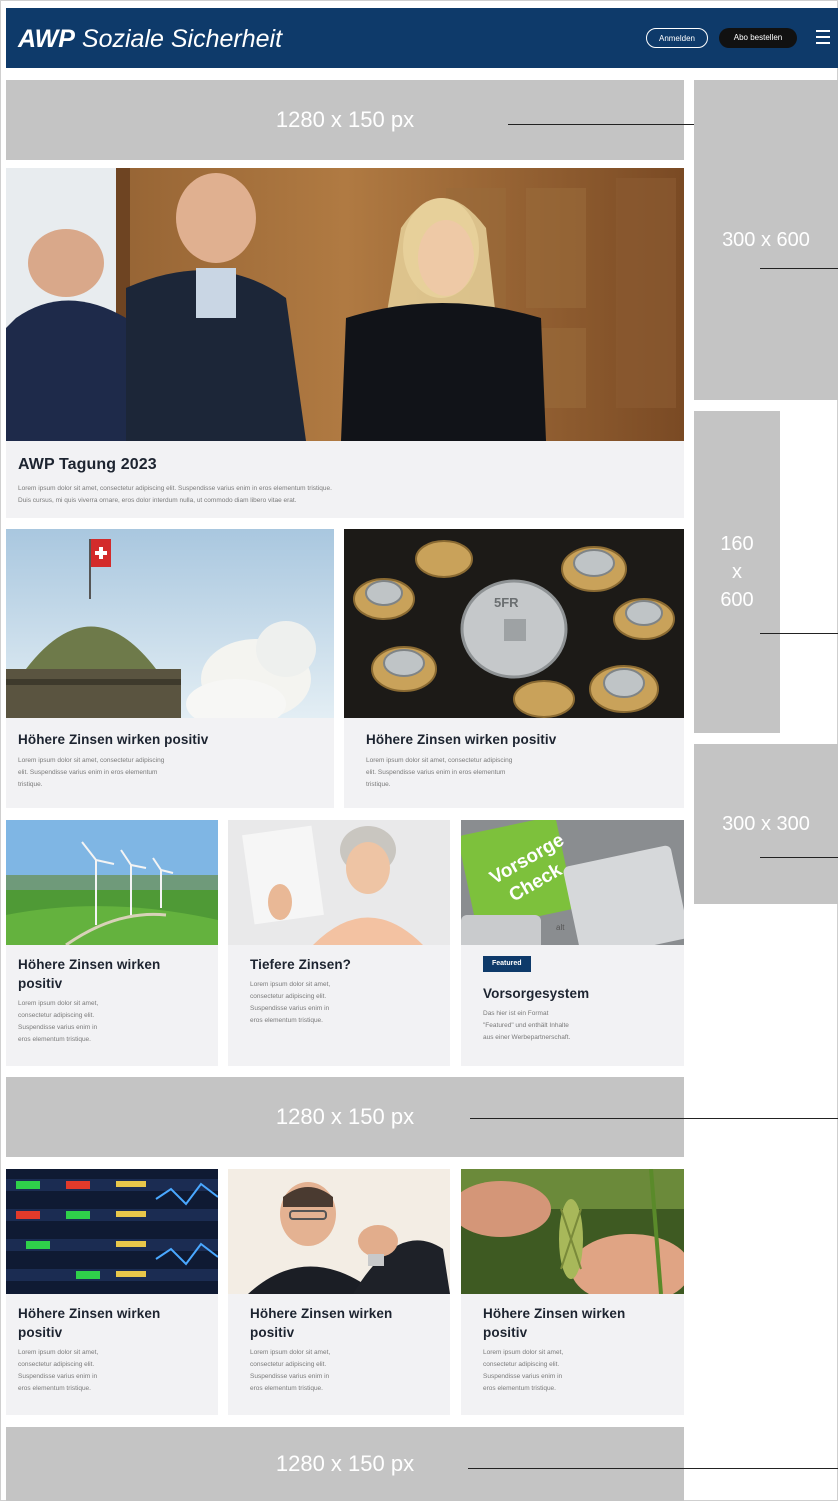 This screenshot has width=838, height=1501. Describe the element at coordinates (506, 602) in the screenshot. I see `svg-text: 5FR` at that location.